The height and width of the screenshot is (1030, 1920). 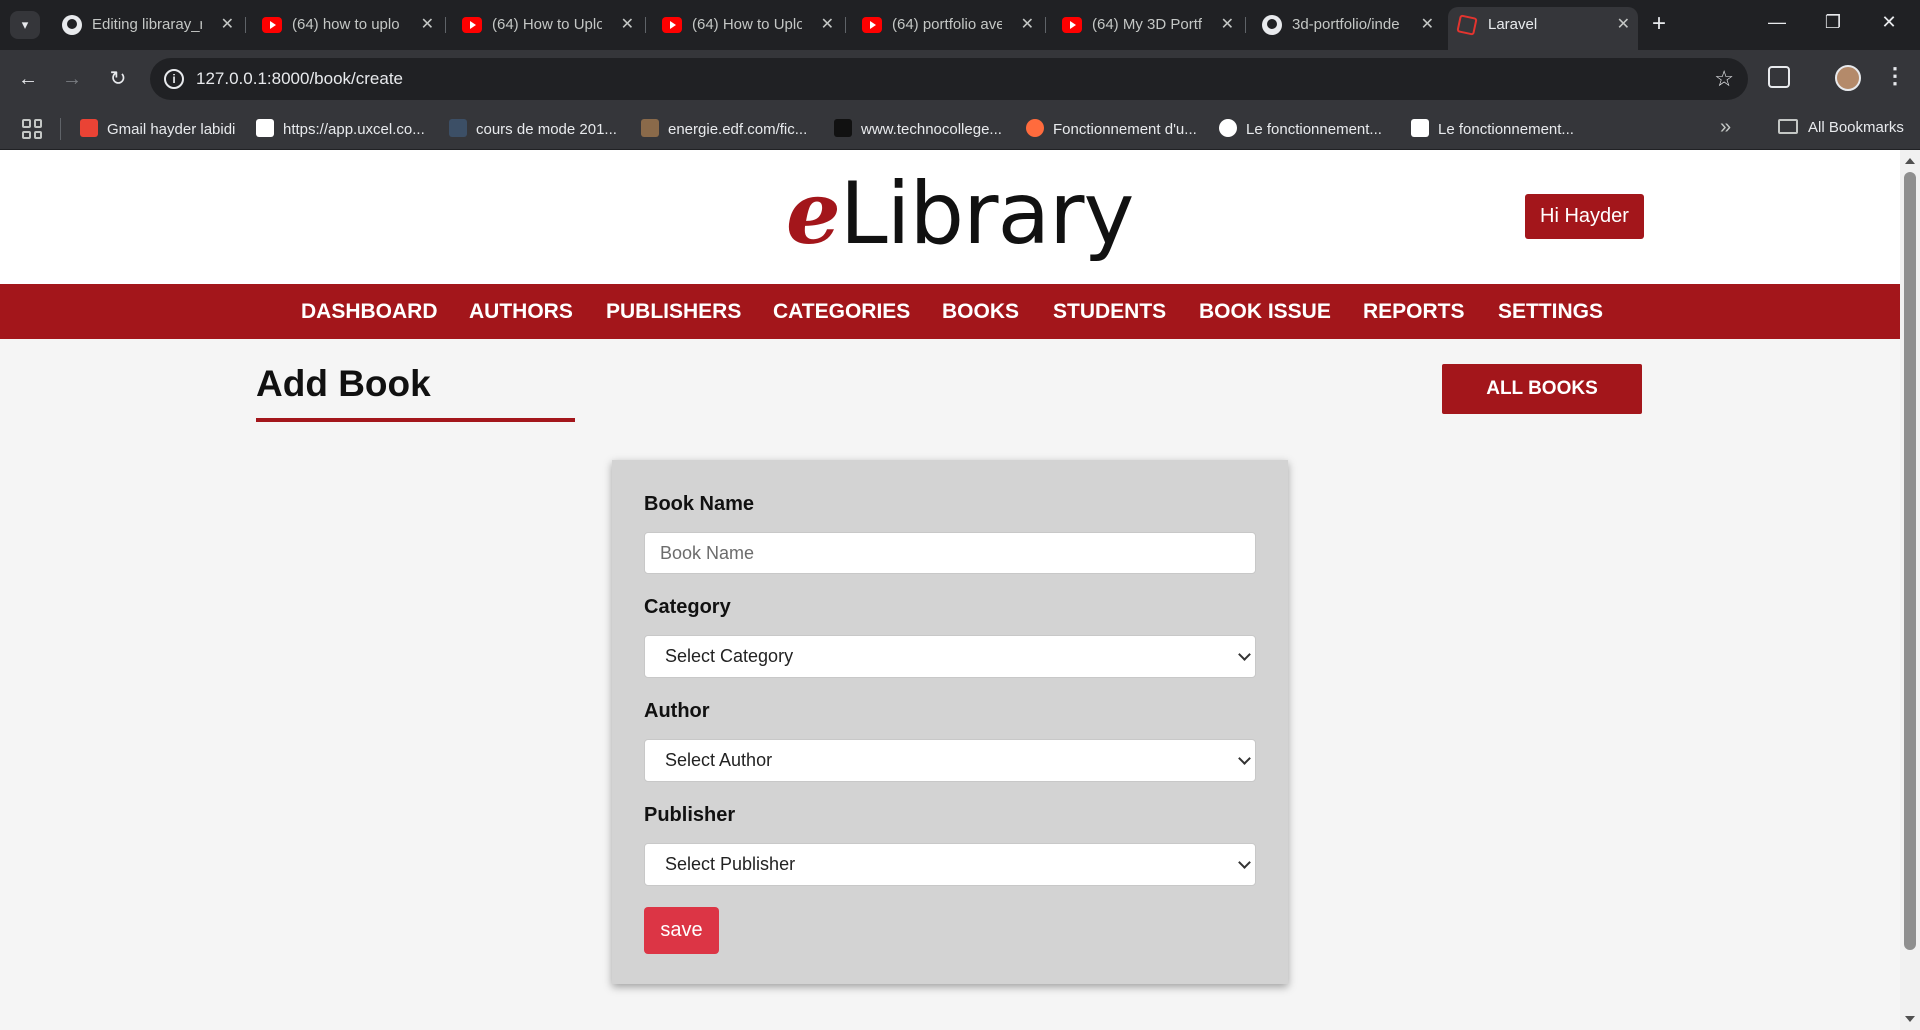 I want to click on nav-book-issue: BOOK ISSUE, so click(x=1265, y=311).